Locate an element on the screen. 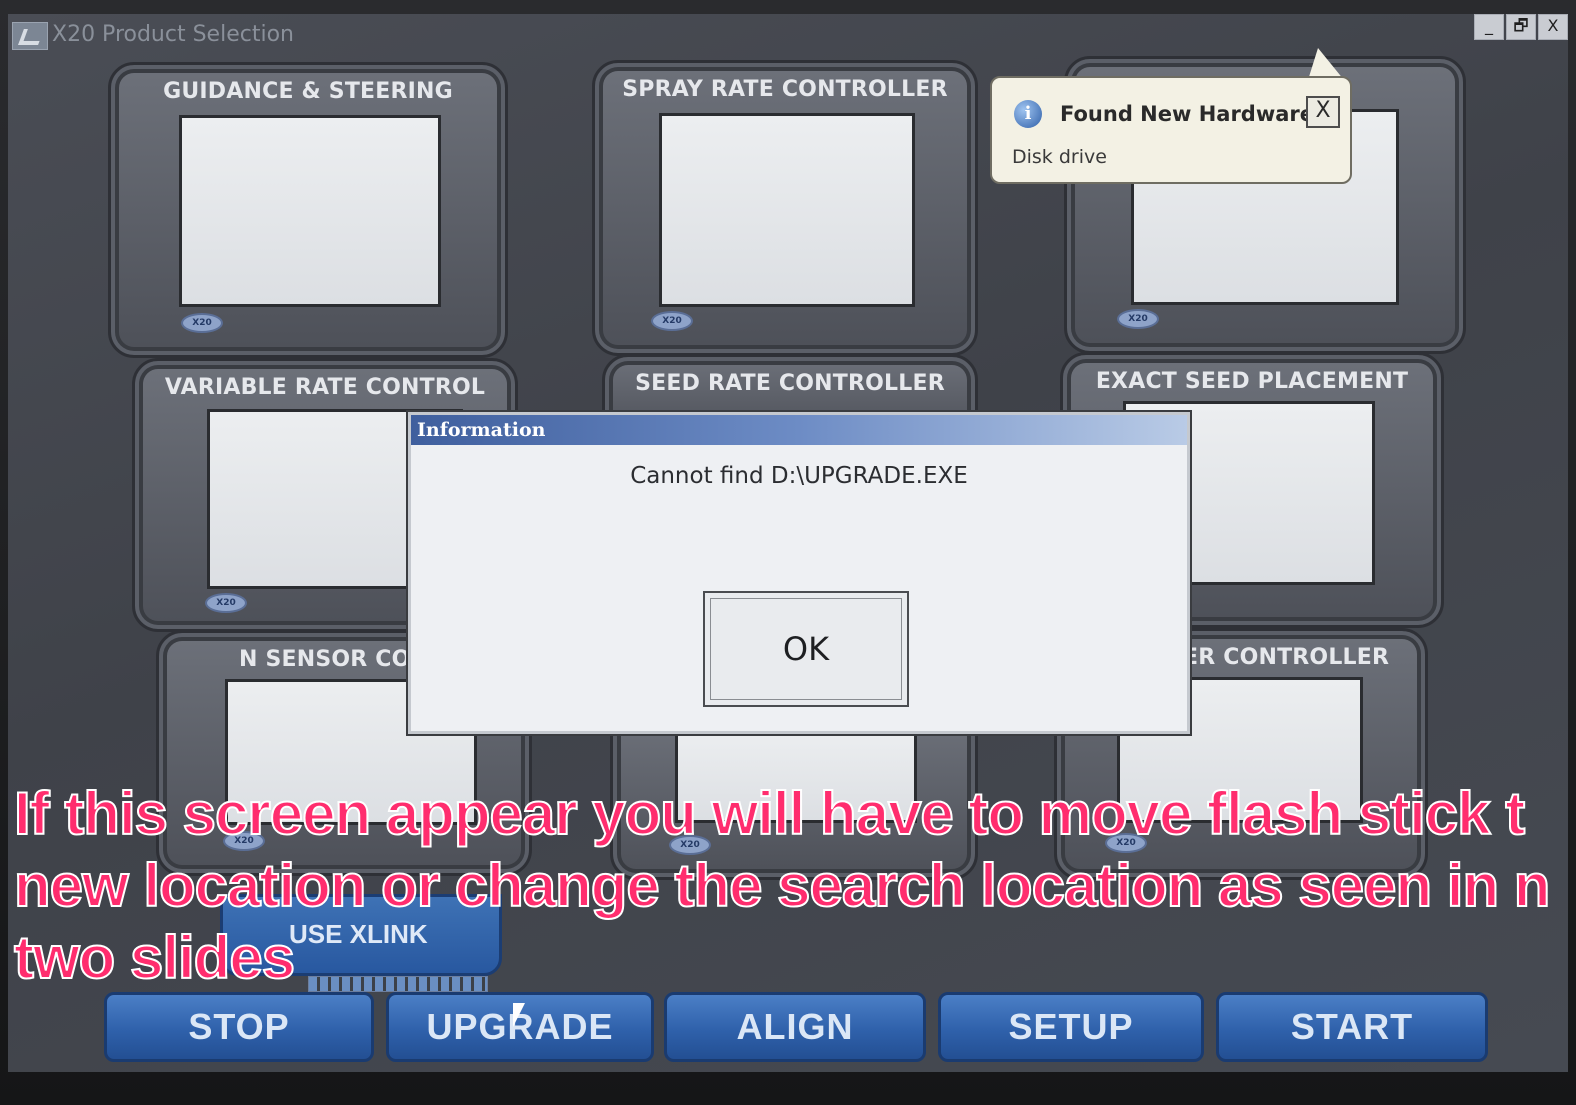 The height and width of the screenshot is (1105, 1576). bottom-nav: STOP UPGRADE ALIGN SETUP START is located at coordinates (799, 1027).